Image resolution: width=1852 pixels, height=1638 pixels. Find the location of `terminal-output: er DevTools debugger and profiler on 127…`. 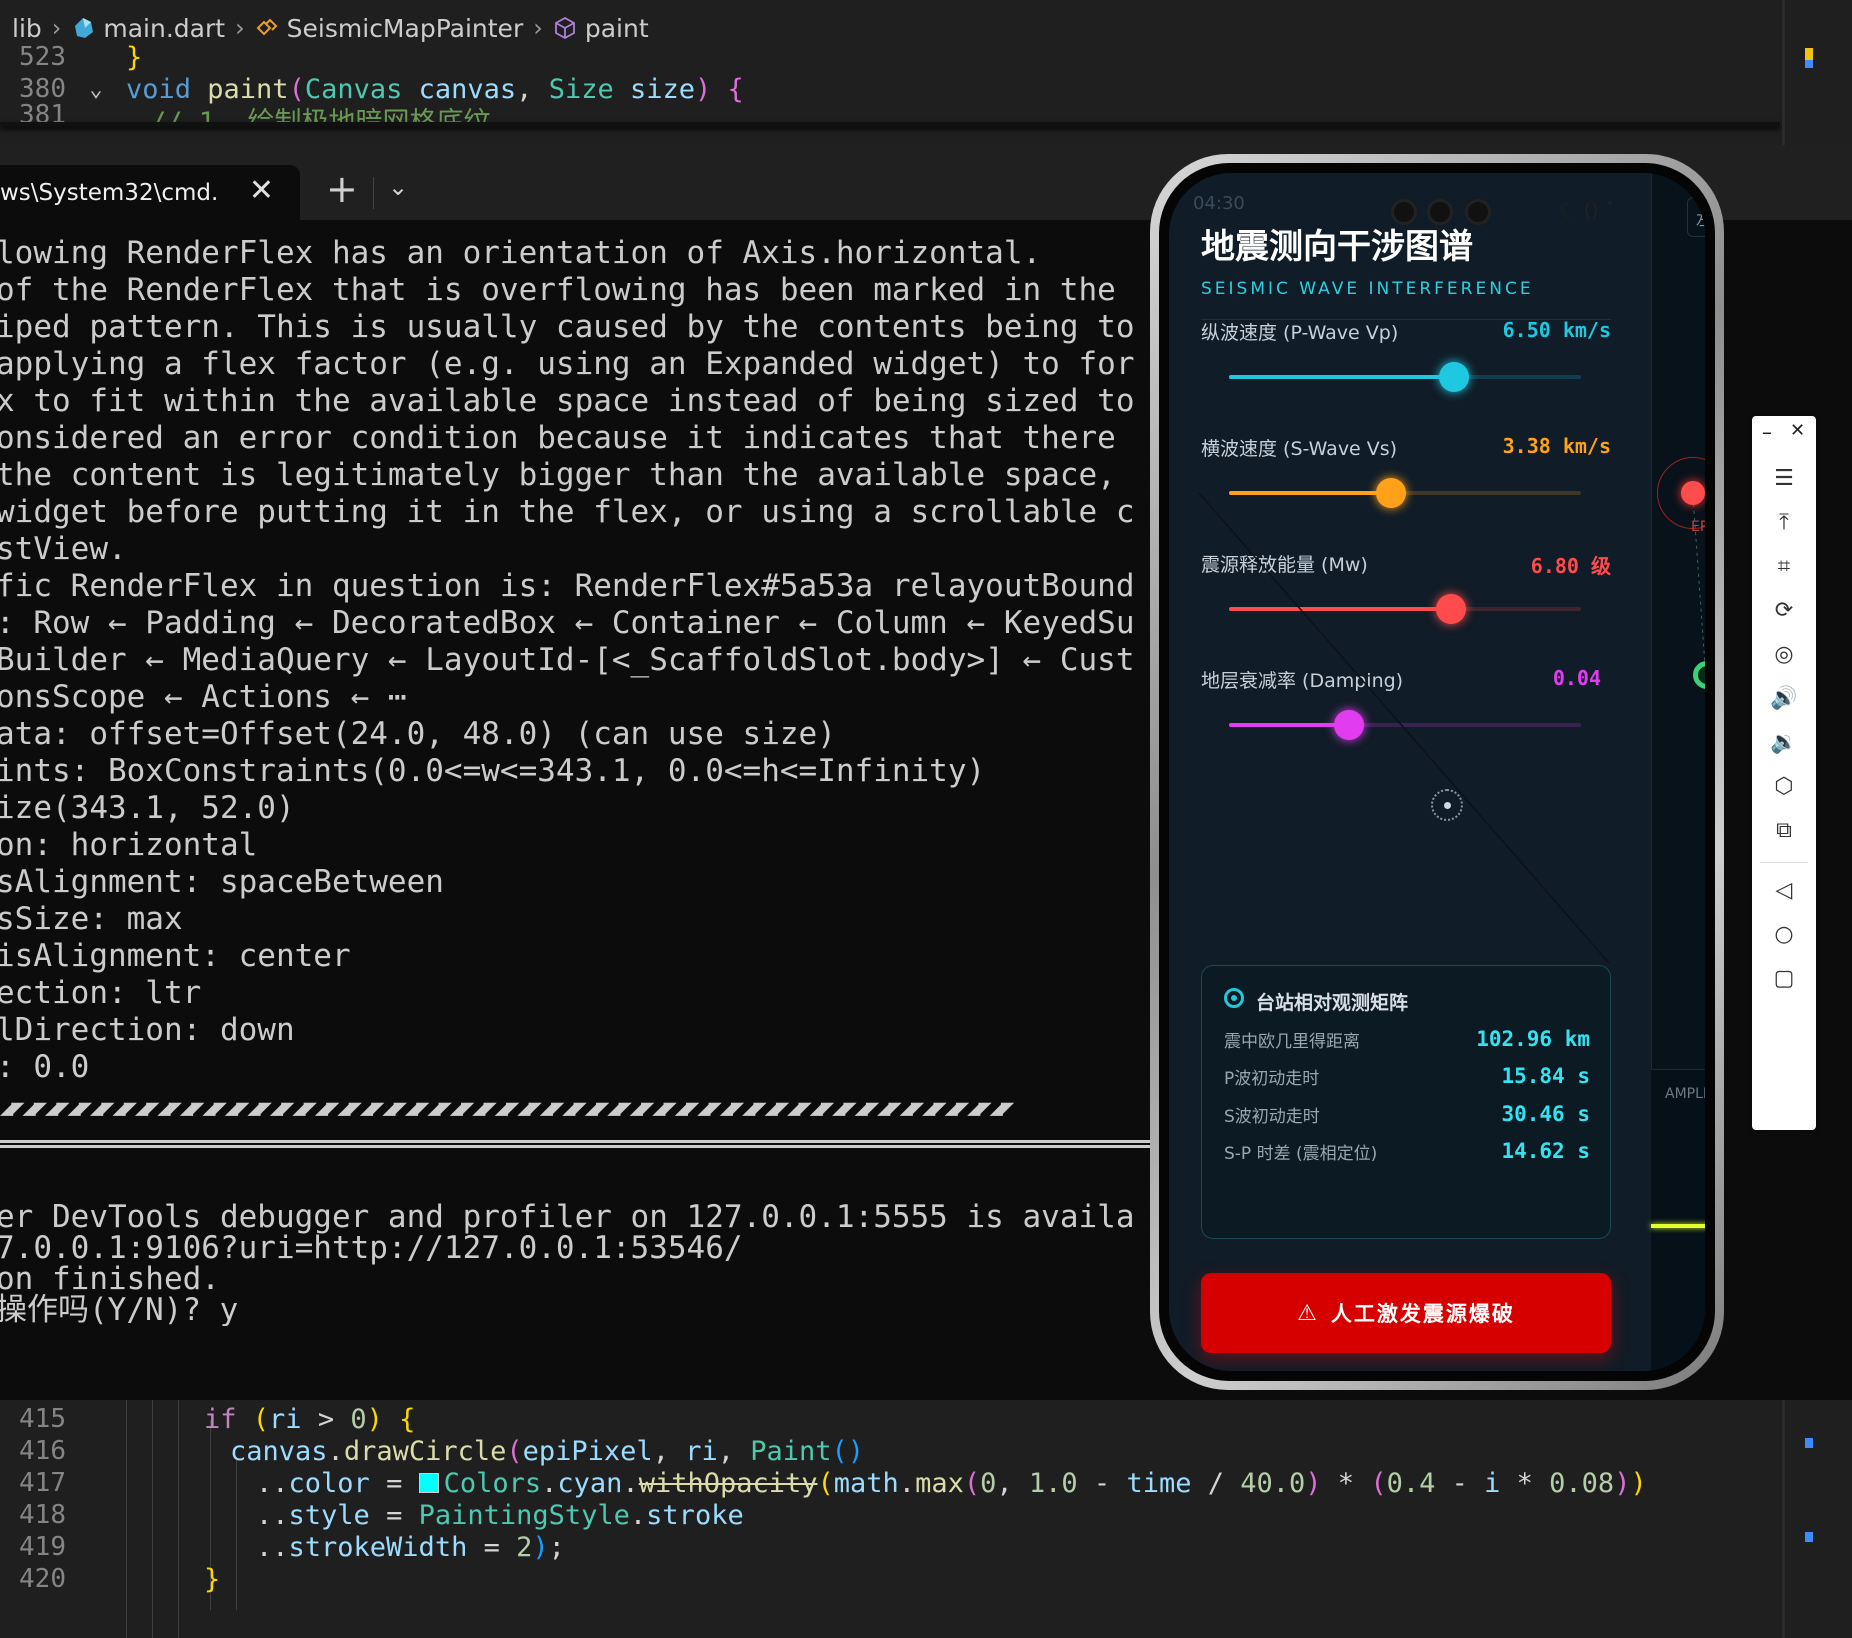

terminal-output: er DevTools debugger and profiler on 127… is located at coordinates (575, 1264).